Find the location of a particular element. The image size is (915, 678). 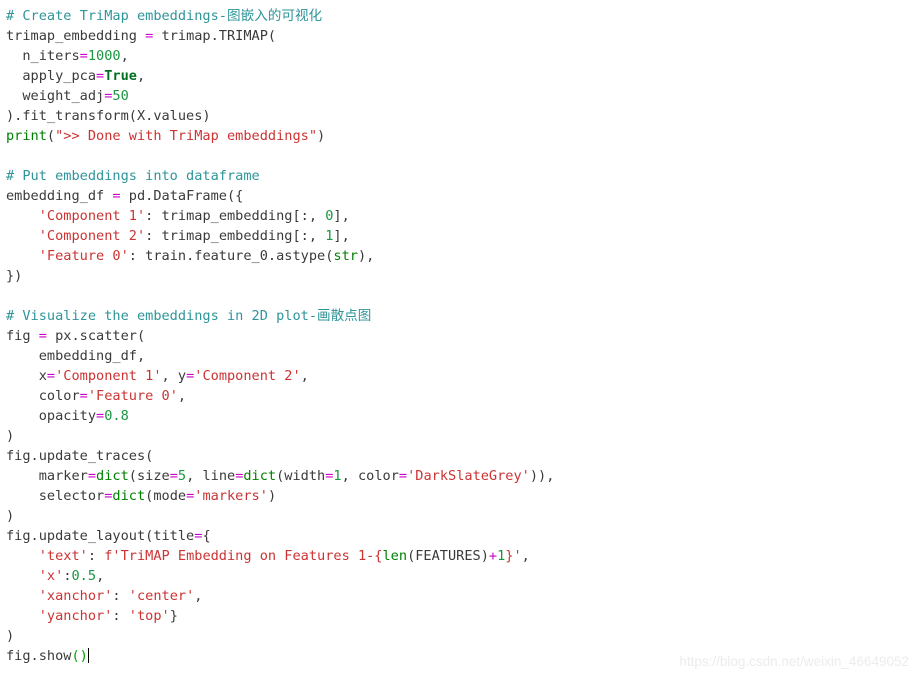

code-token-plain: ).fit_transform(X.values) is located at coordinates (108, 116).